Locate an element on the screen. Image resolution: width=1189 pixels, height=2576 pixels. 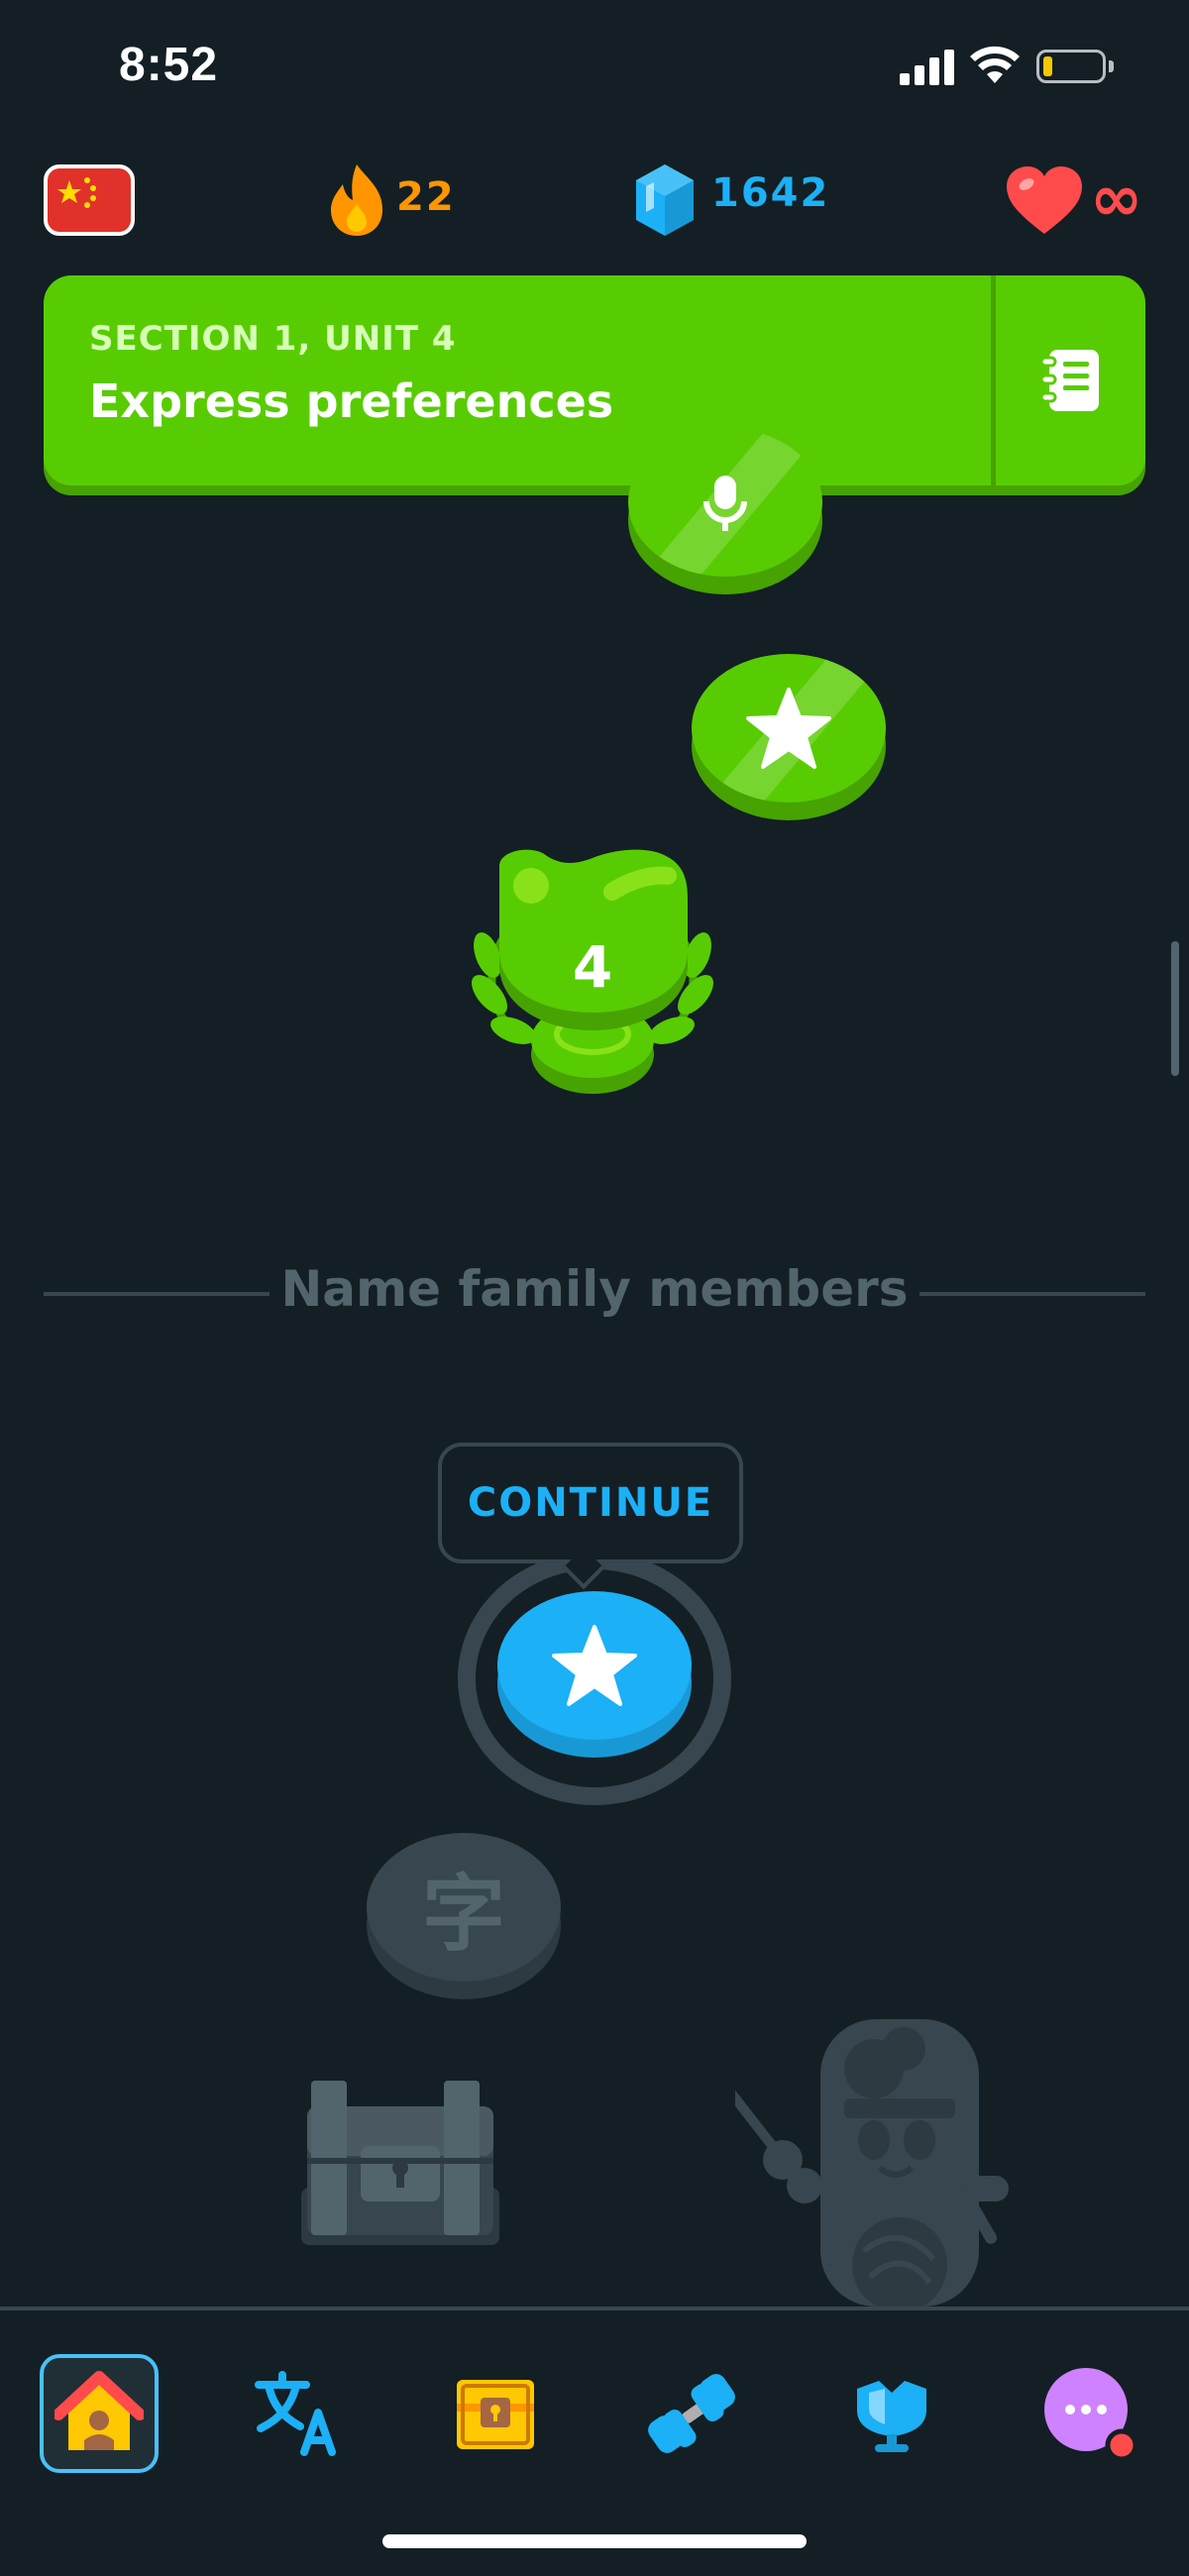
cellular-signal-icon is located at coordinates (927, 67).